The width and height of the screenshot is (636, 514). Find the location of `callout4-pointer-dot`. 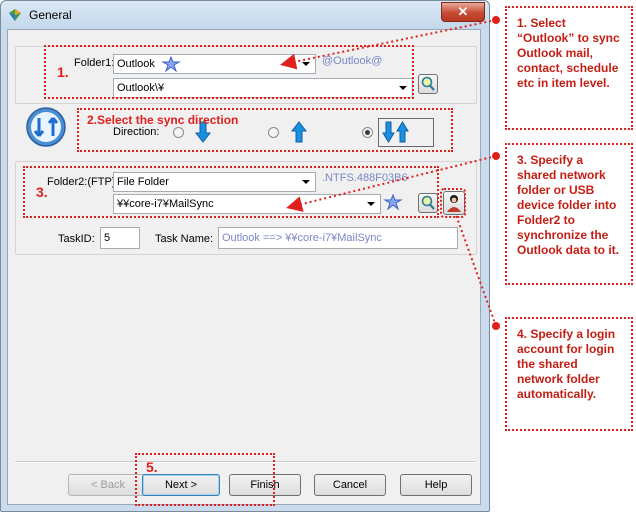

callout4-pointer-dot is located at coordinates (496, 326).